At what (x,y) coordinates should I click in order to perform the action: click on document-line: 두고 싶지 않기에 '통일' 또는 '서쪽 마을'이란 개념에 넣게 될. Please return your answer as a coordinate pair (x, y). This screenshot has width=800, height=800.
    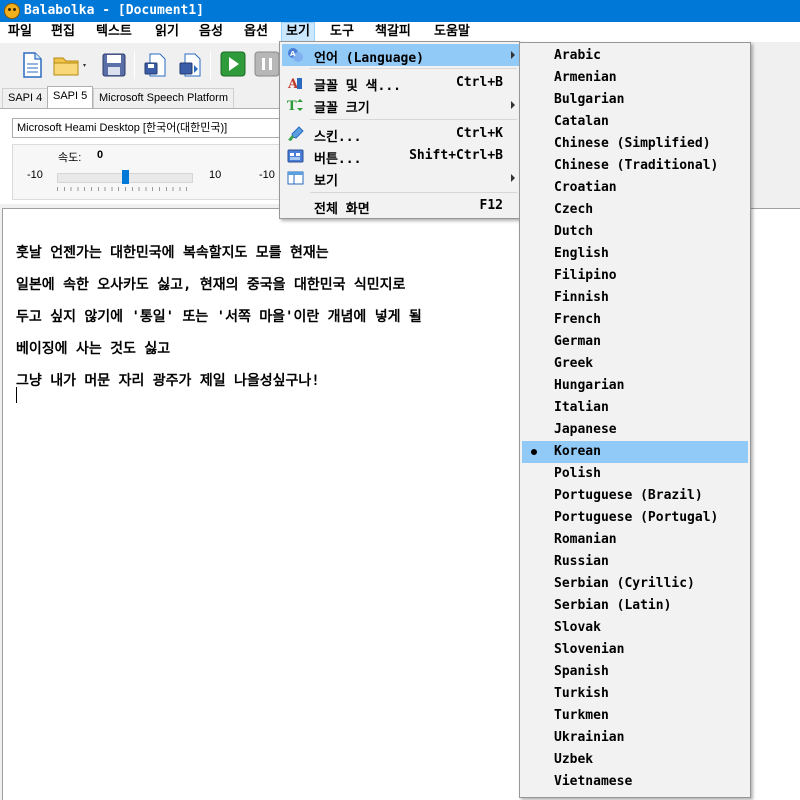
    Looking at the image, I should click on (219, 317).